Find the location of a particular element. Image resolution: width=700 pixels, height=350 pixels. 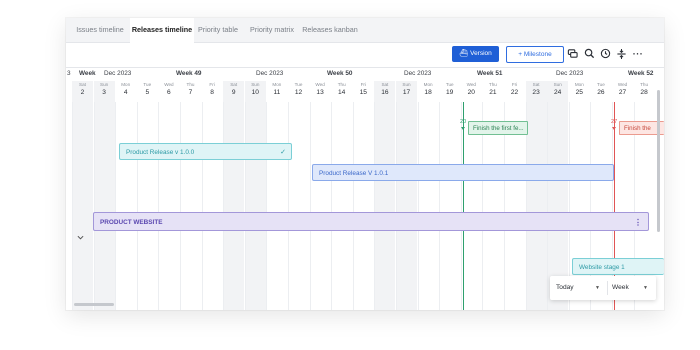

day-number: 19 is located at coordinates (450, 92).